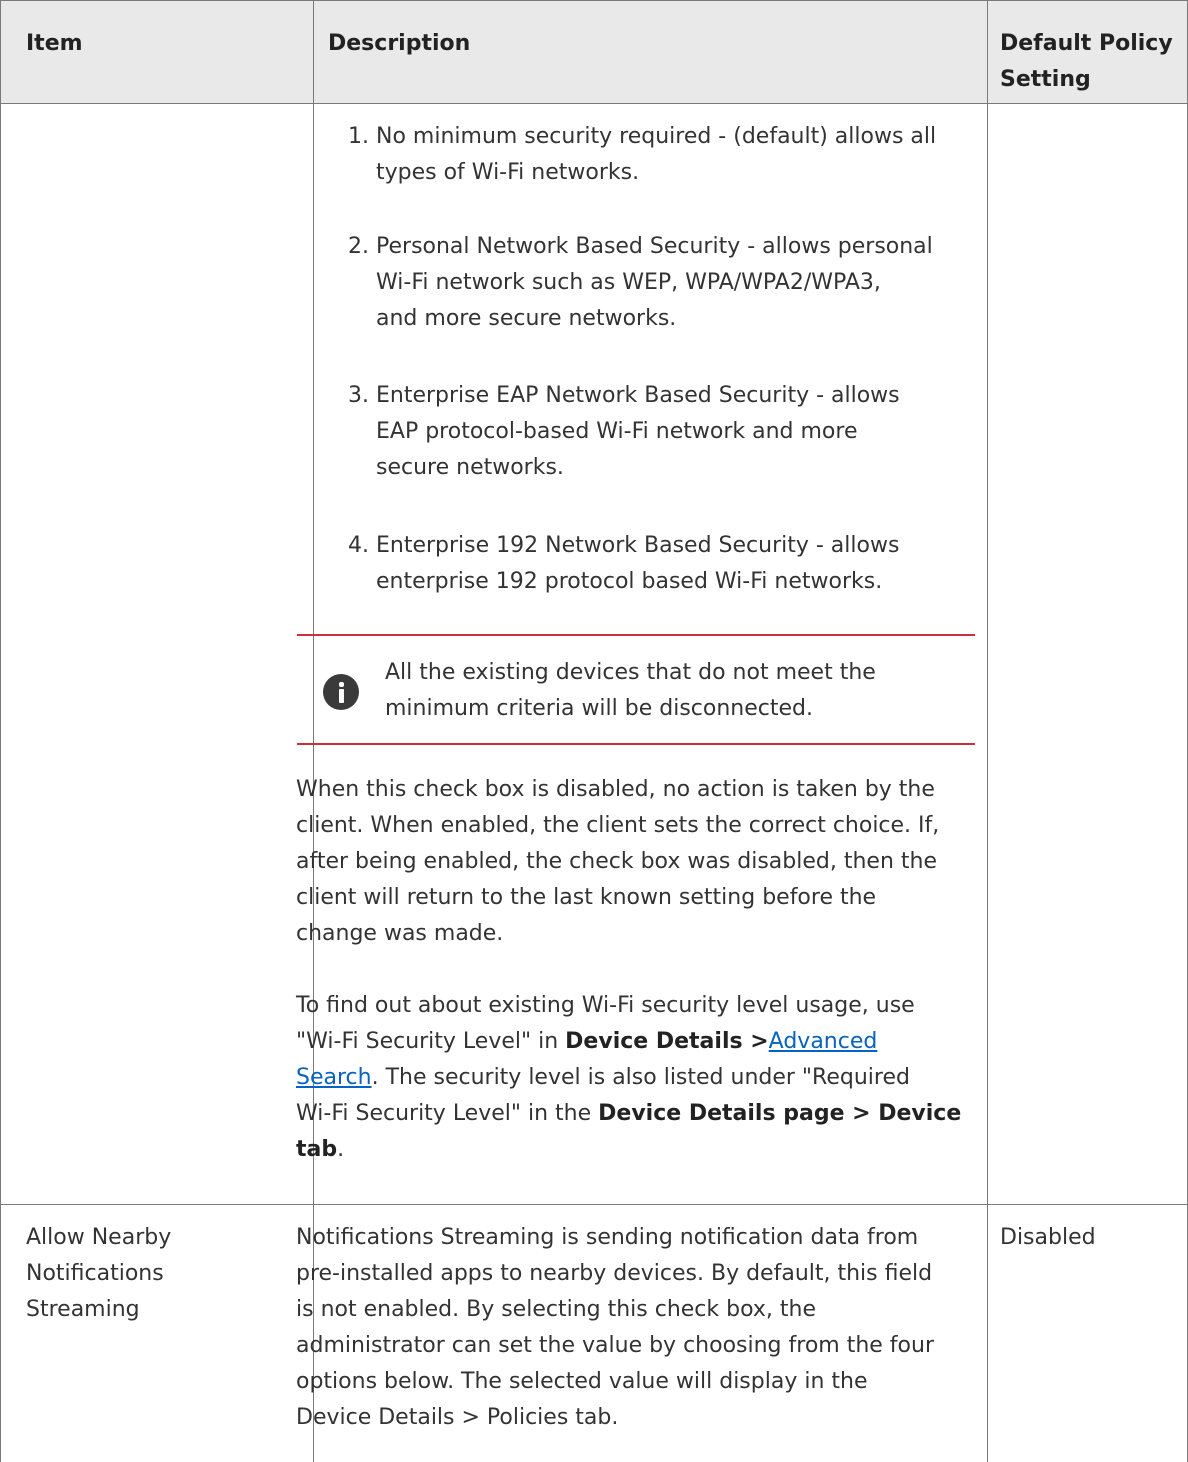  What do you see at coordinates (83, 1309) in the screenshot?
I see `item-label-line3: Streaming` at bounding box center [83, 1309].